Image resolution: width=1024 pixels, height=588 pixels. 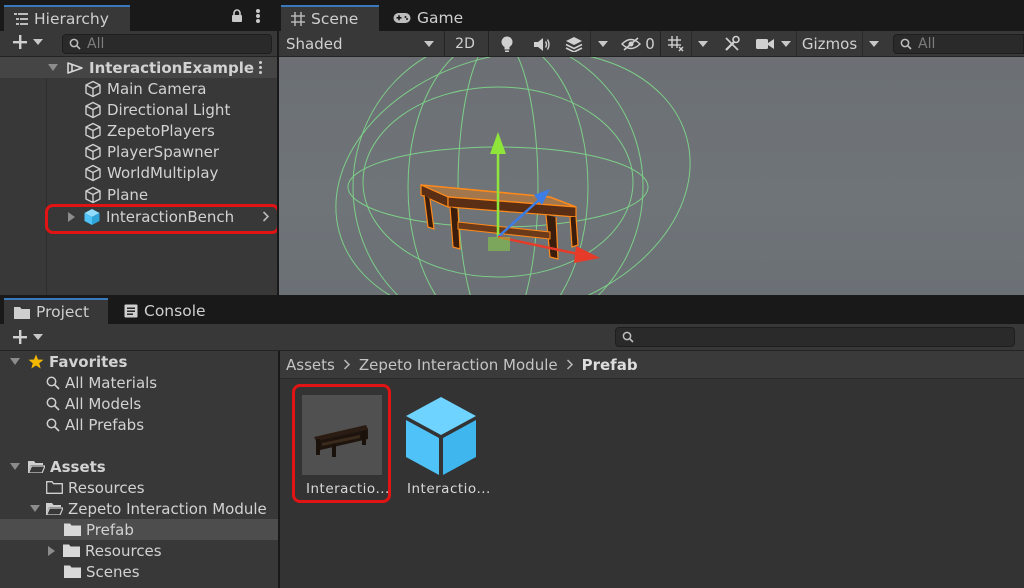 What do you see at coordinates (310, 365) in the screenshot?
I see `breadcrumb-item-assets: Assets` at bounding box center [310, 365].